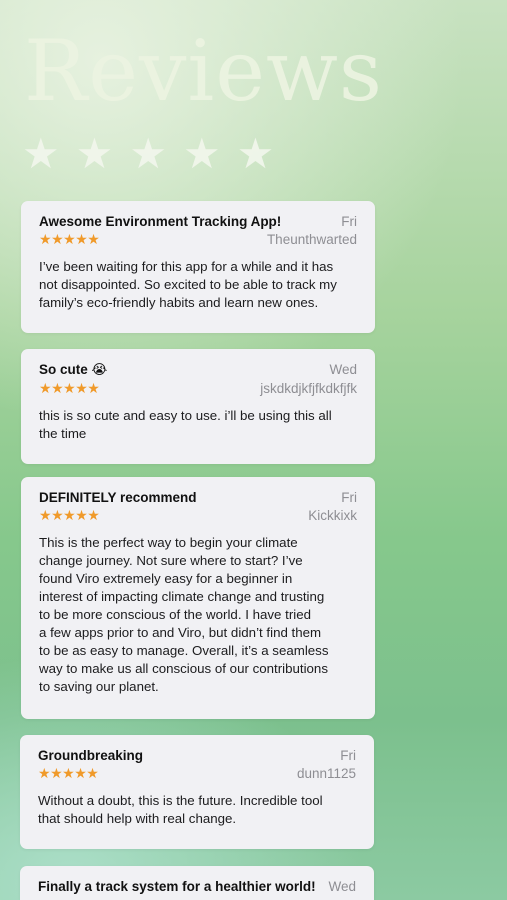 This screenshot has height=900, width=507. I want to click on review-author: Kickkixk, so click(332, 515).